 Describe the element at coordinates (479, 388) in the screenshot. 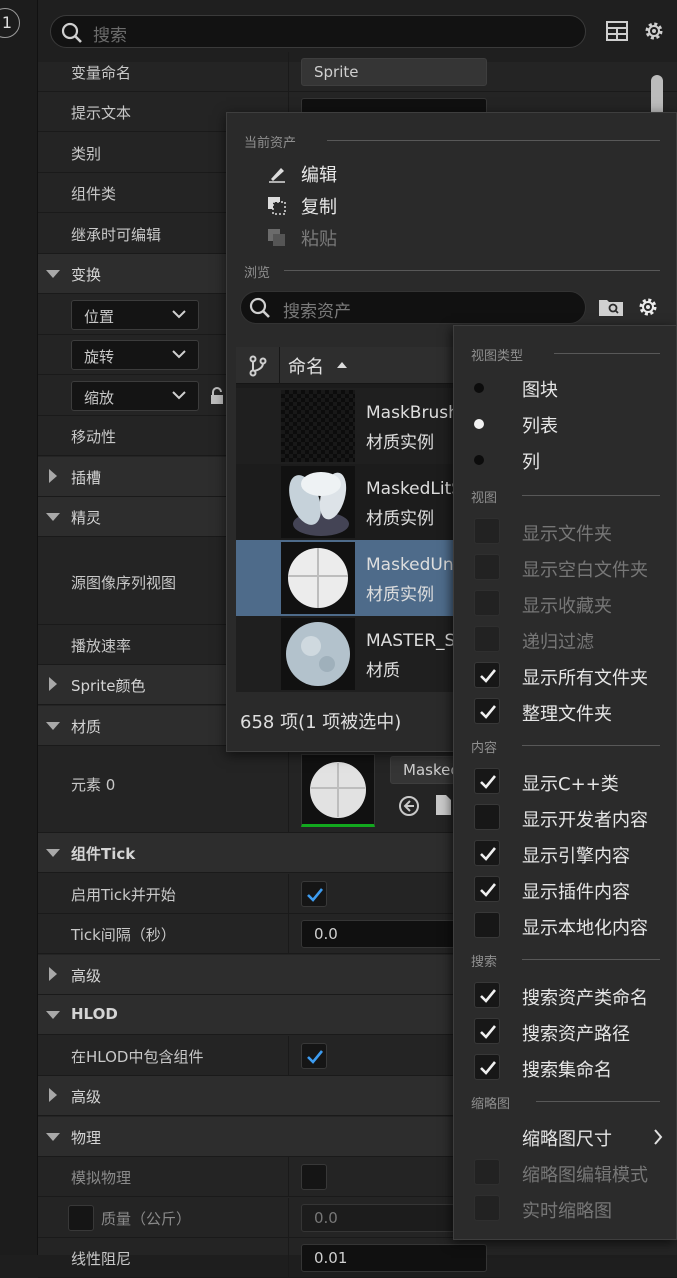

I see `radio-tiles` at that location.